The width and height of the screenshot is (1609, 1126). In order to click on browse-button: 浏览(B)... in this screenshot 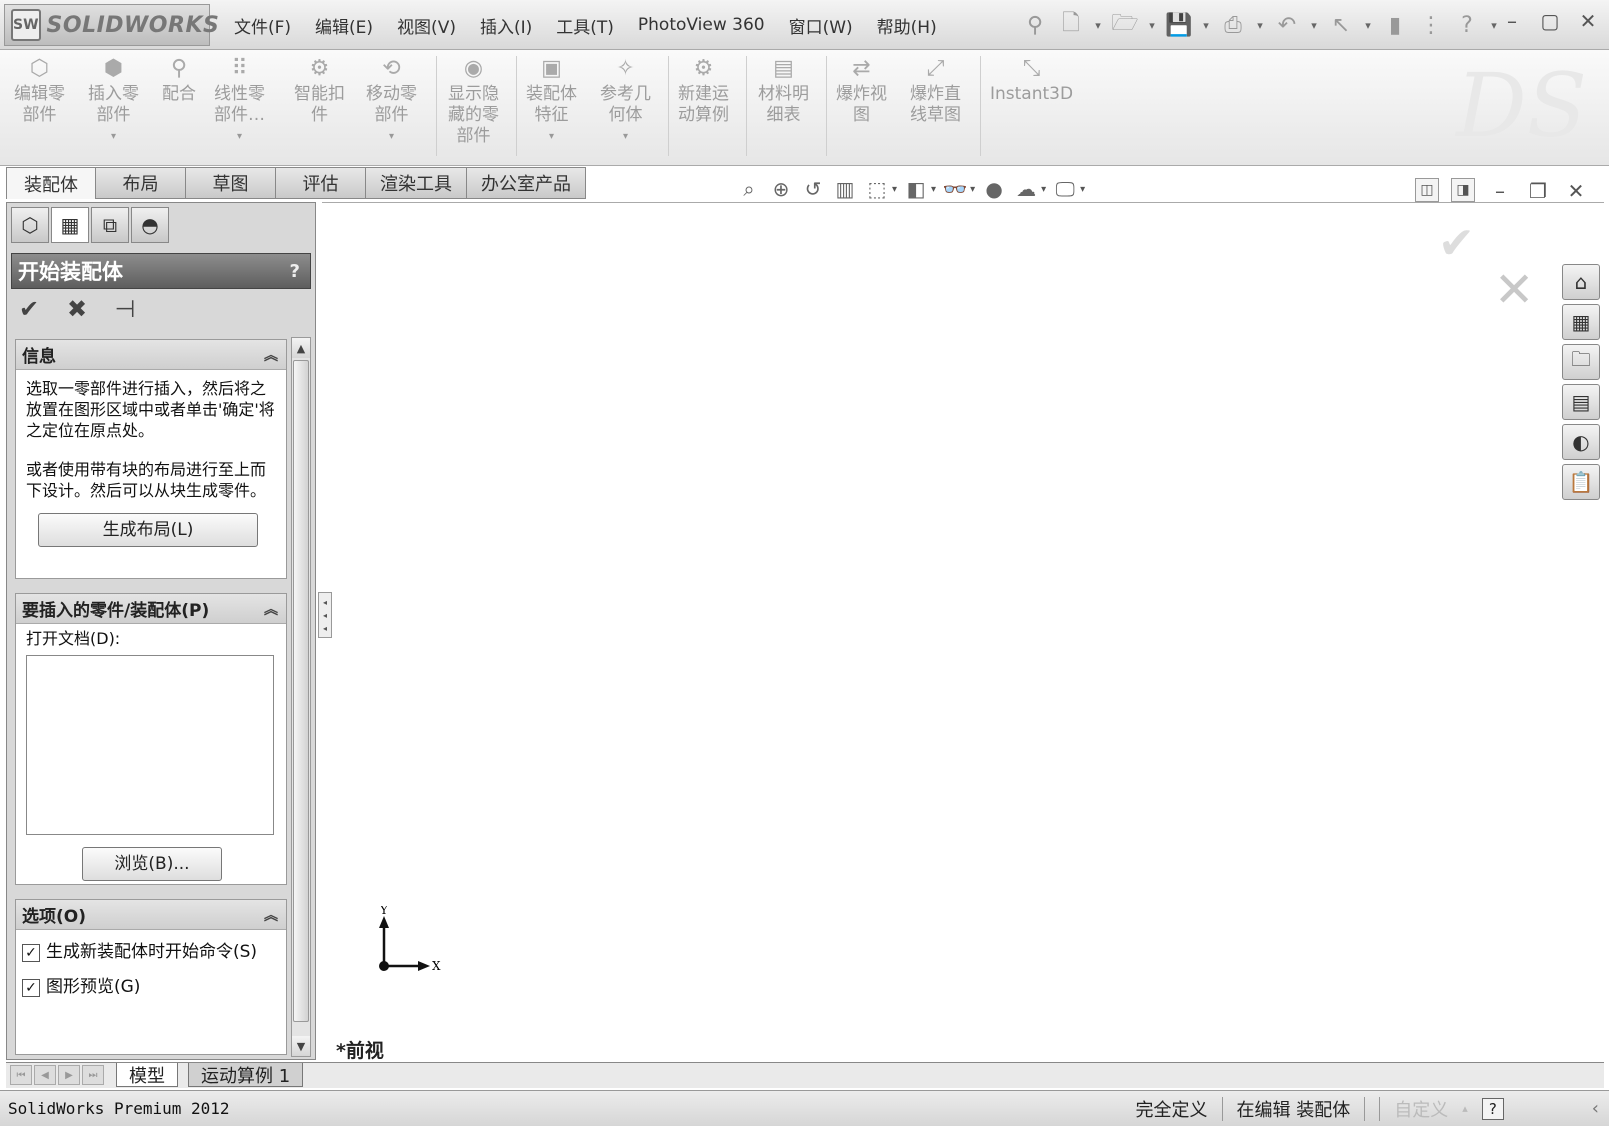, I will do `click(152, 864)`.